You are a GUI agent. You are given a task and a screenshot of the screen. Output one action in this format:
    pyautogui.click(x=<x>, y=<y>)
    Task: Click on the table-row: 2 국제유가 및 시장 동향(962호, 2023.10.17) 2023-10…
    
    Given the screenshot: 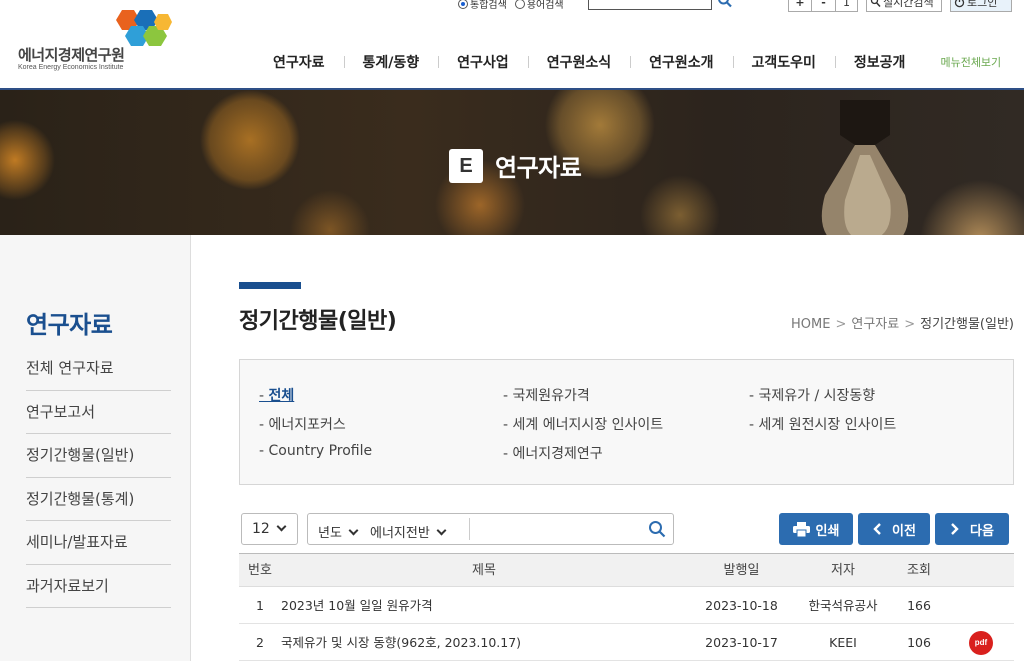 What is the action you would take?
    pyautogui.click(x=626, y=642)
    